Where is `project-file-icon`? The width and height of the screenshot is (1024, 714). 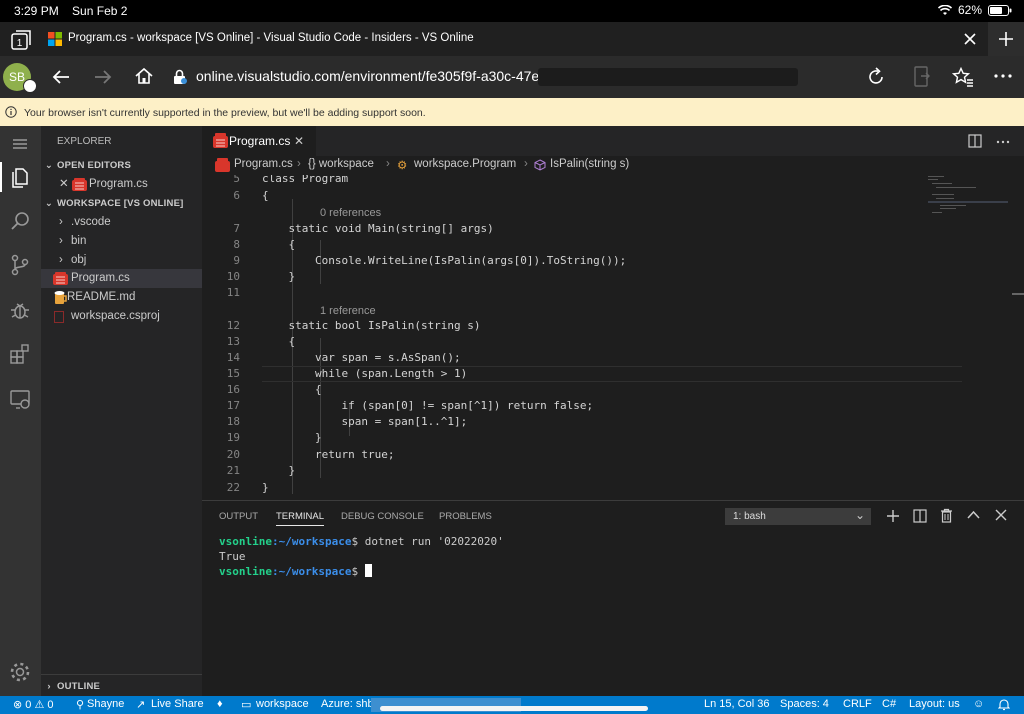
project-file-icon is located at coordinates (59, 317).